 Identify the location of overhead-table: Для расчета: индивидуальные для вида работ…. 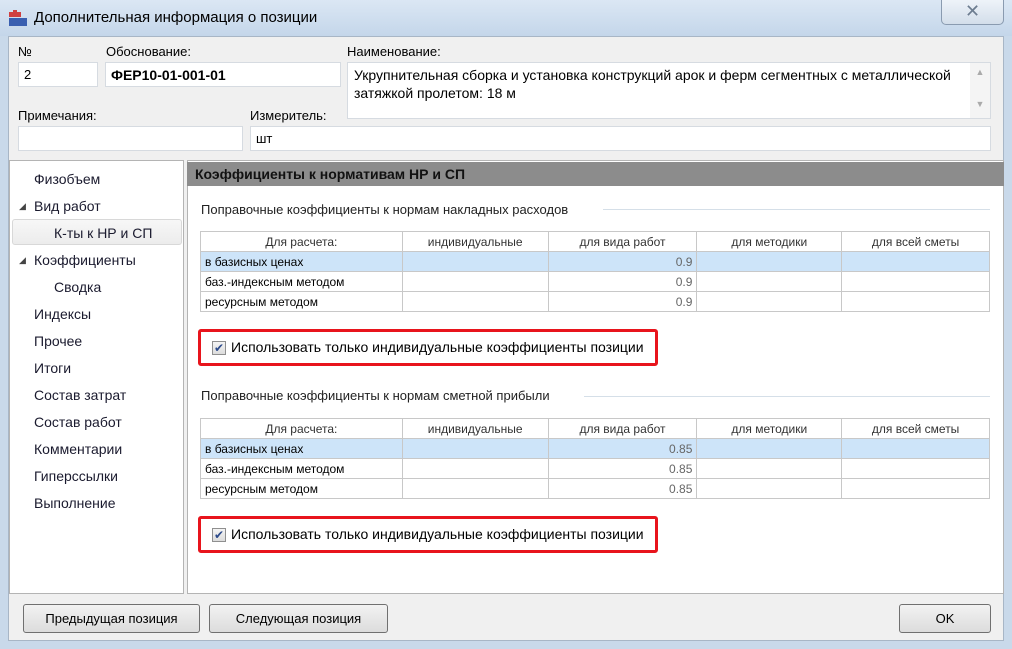
(595, 271).